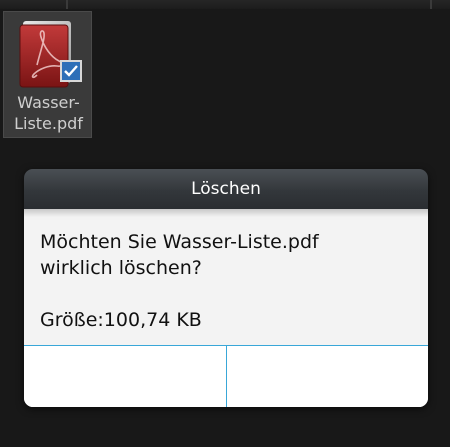 The height and width of the screenshot is (447, 450). I want to click on file-name-line2: Liste.pdf, so click(48, 123).